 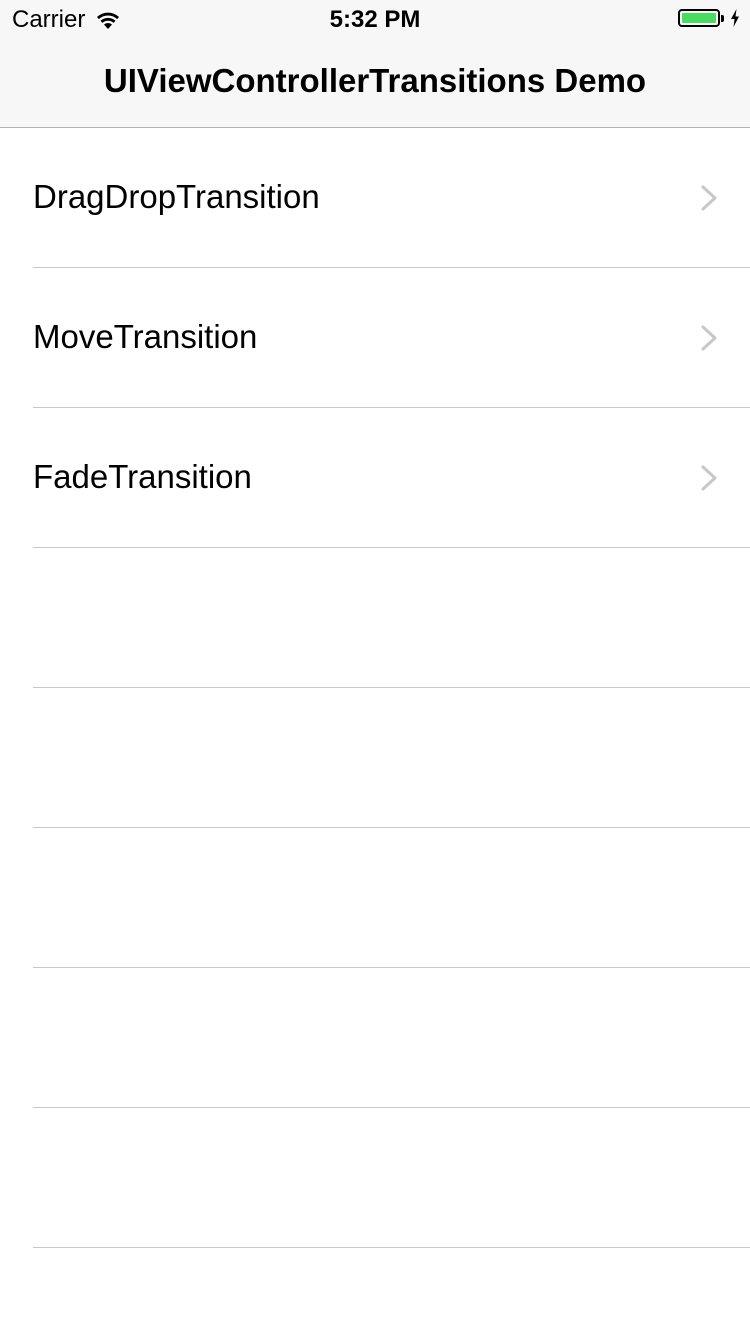 I want to click on row-label: DragDropTransition, so click(x=176, y=196).